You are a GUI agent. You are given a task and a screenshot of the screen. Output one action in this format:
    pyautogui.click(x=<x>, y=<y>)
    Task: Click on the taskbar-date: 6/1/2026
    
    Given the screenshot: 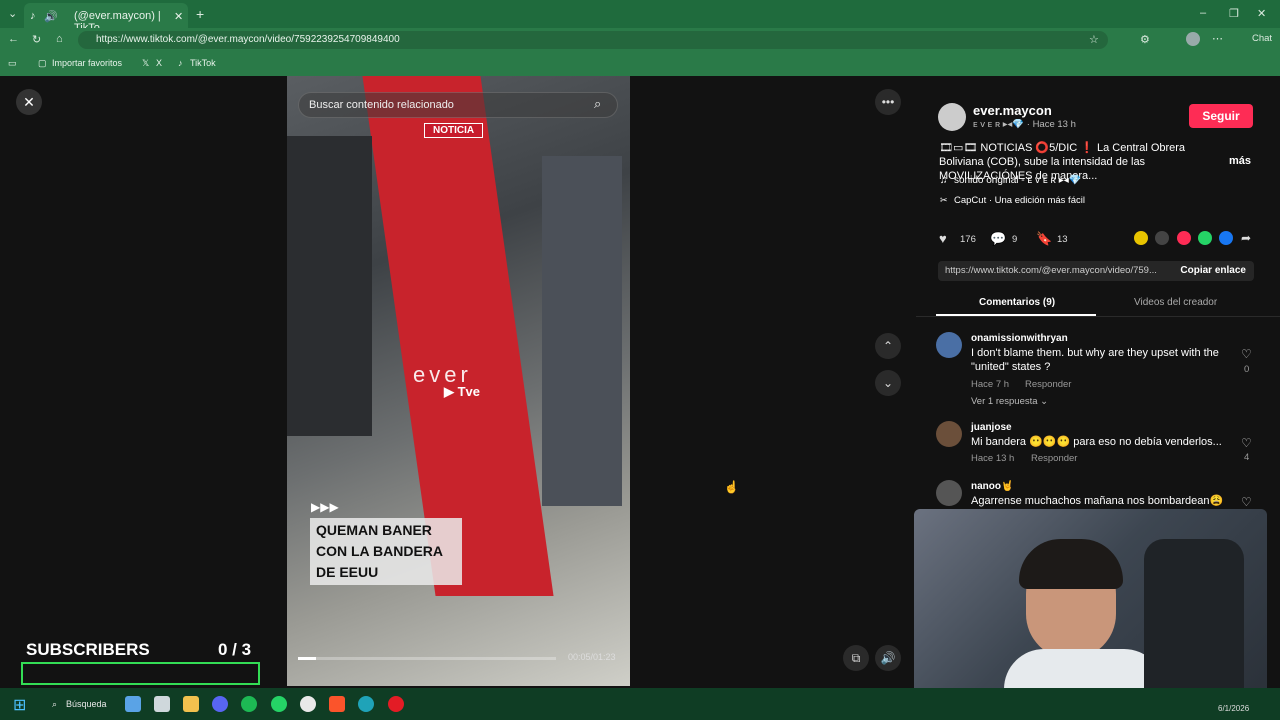 What is the action you would take?
    pyautogui.click(x=1234, y=708)
    